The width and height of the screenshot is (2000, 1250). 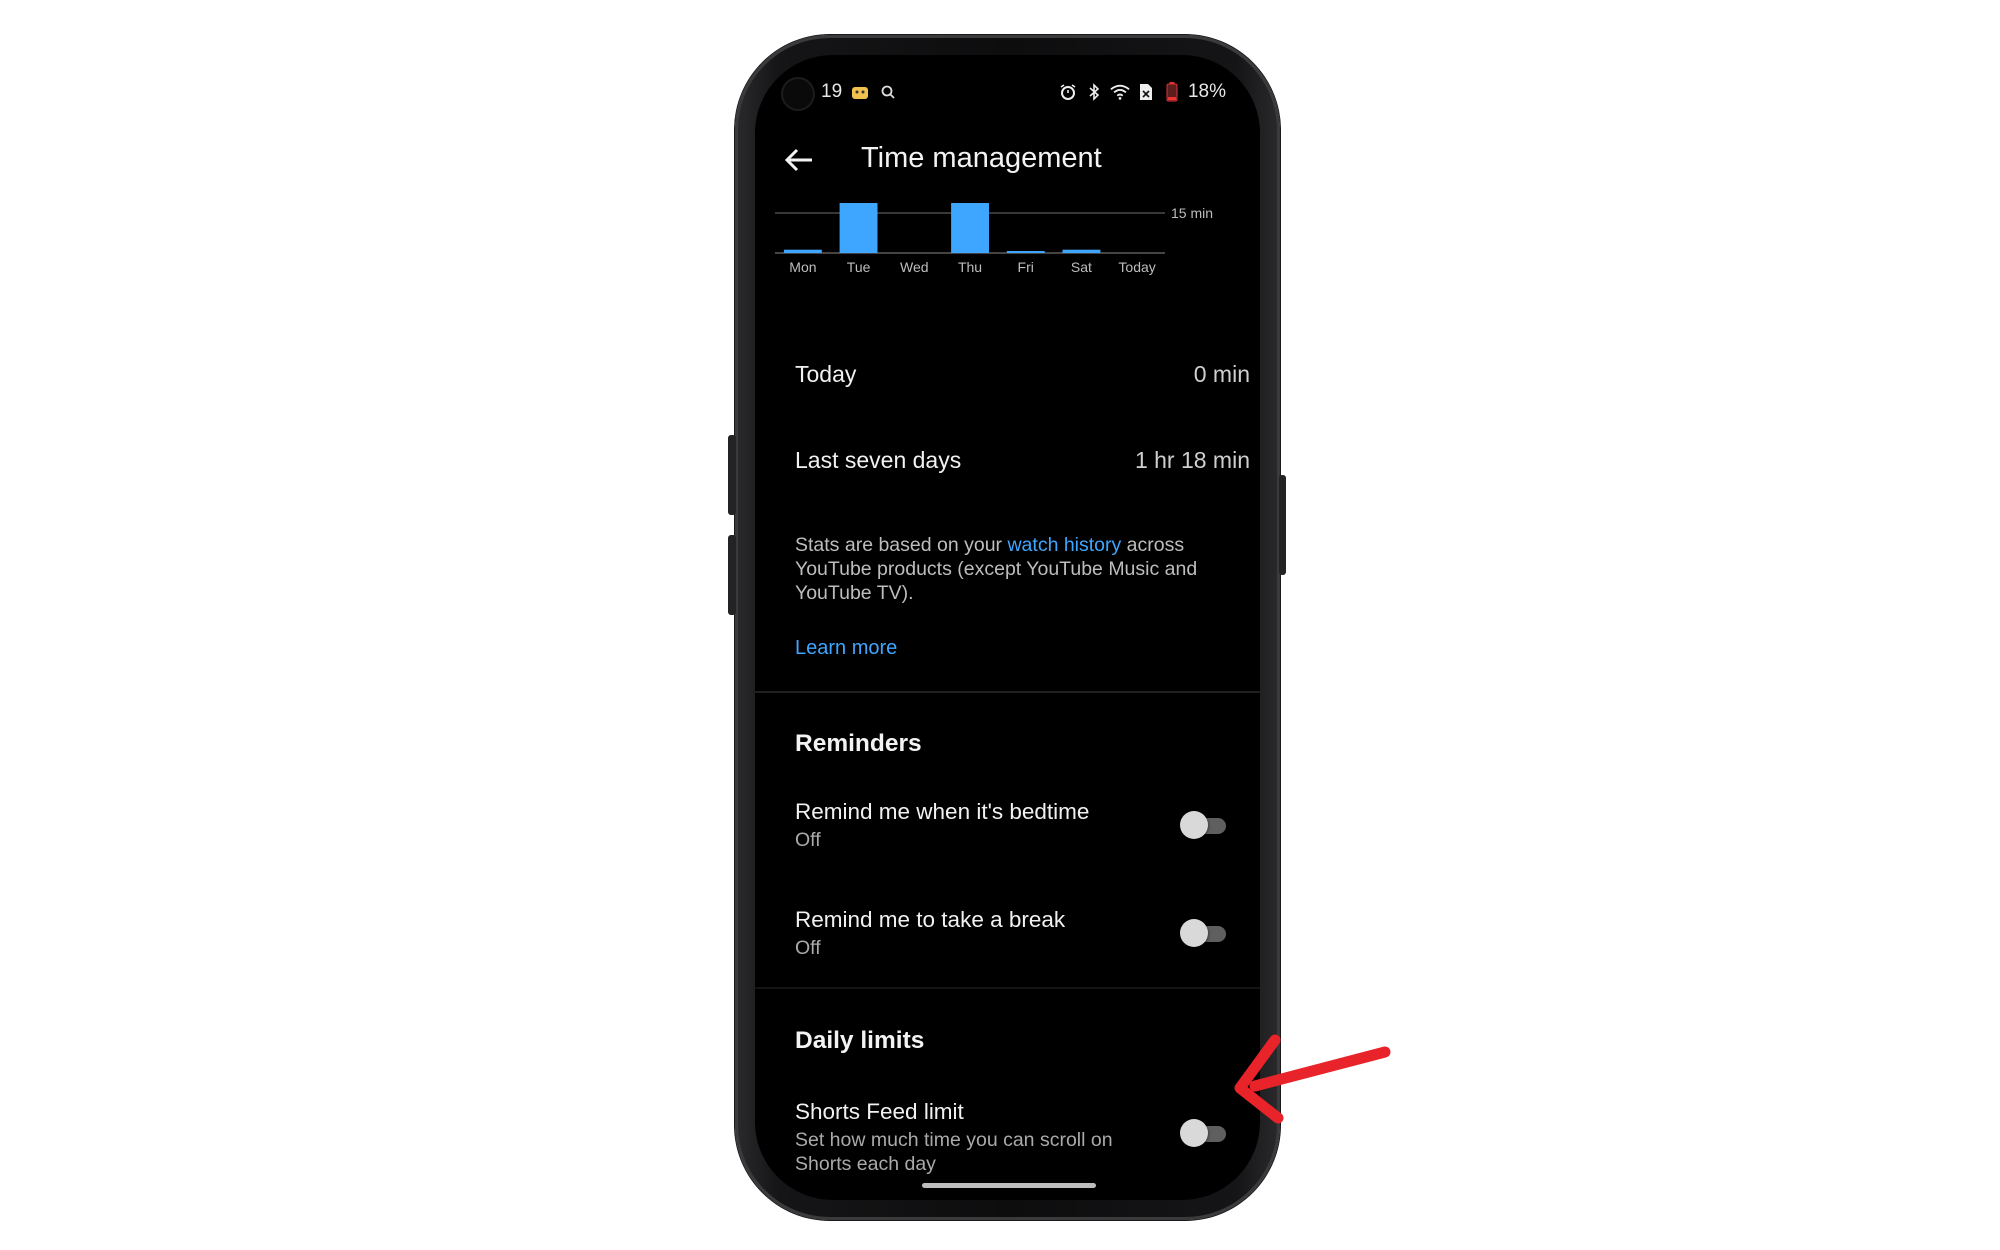 What do you see at coordinates (970, 267) in the screenshot?
I see `chart-x-label-thu: Thu` at bounding box center [970, 267].